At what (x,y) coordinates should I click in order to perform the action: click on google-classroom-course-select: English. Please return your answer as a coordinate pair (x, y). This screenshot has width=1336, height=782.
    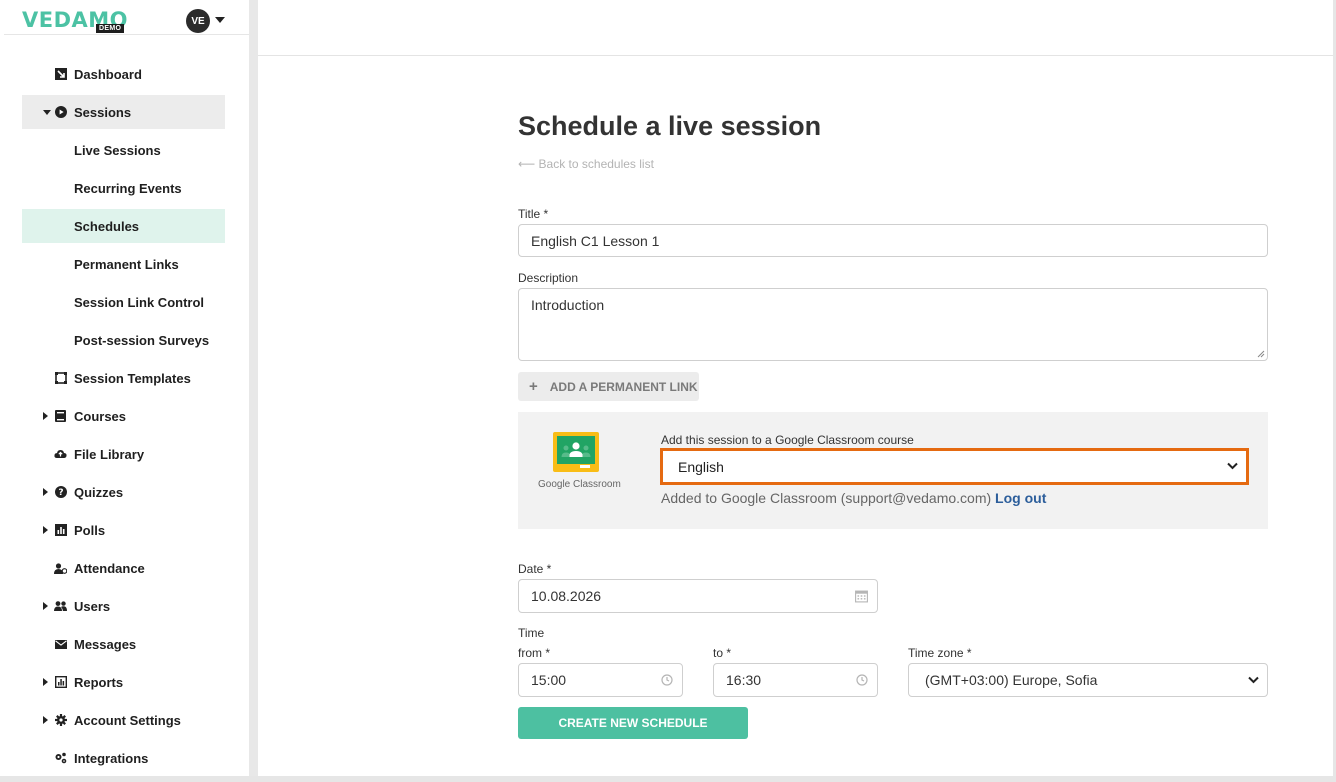
    Looking at the image, I should click on (954, 466).